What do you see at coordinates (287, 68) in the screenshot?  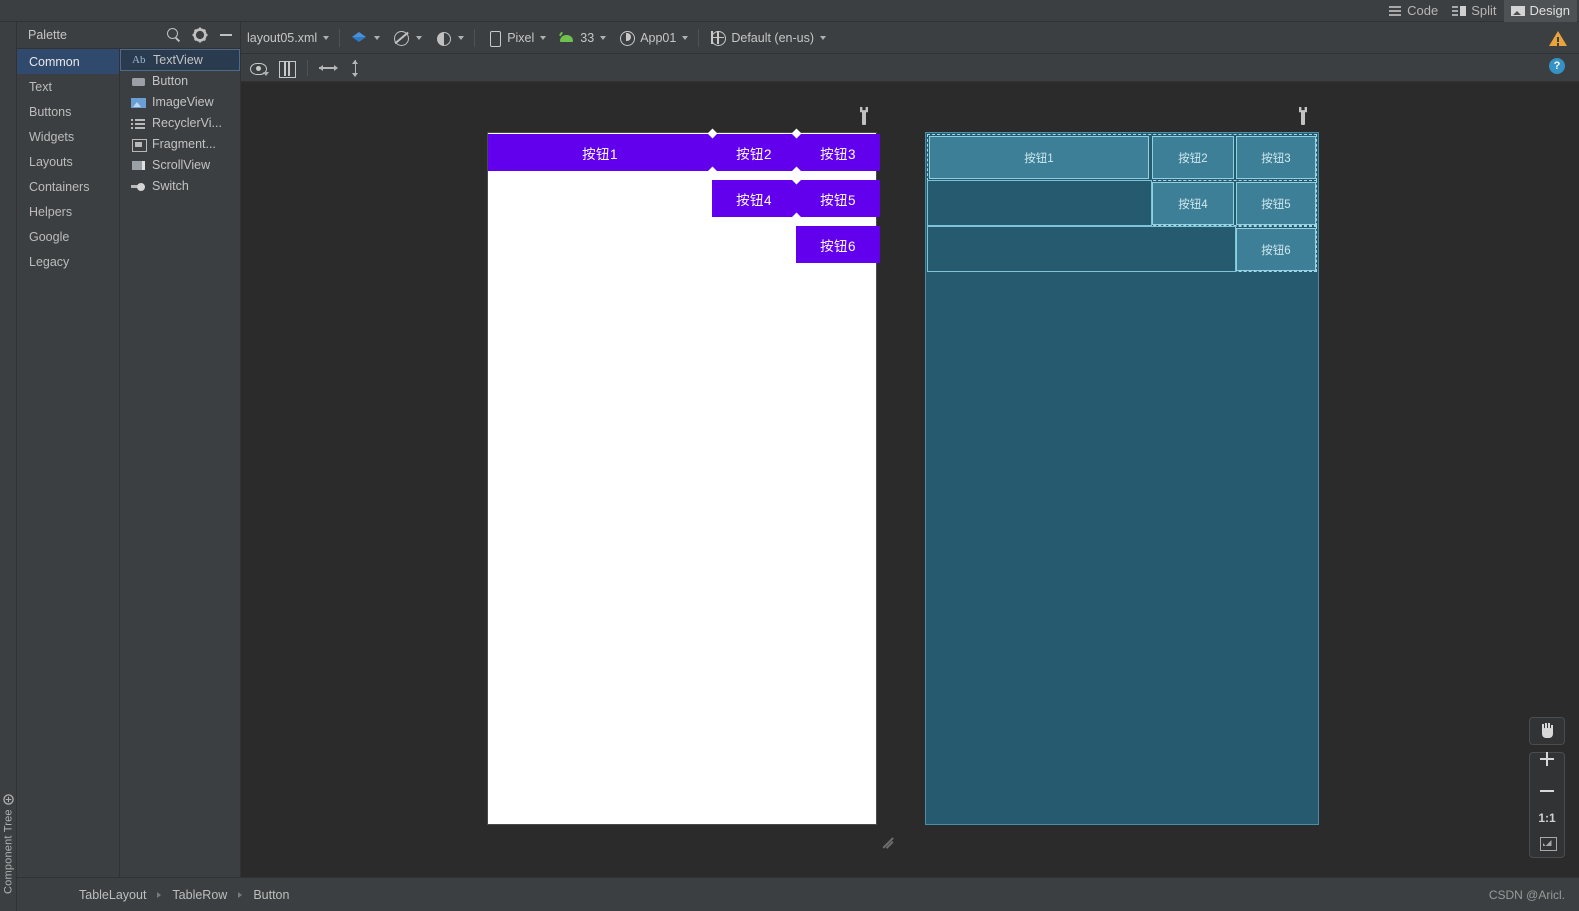 I see `columns-icon` at bounding box center [287, 68].